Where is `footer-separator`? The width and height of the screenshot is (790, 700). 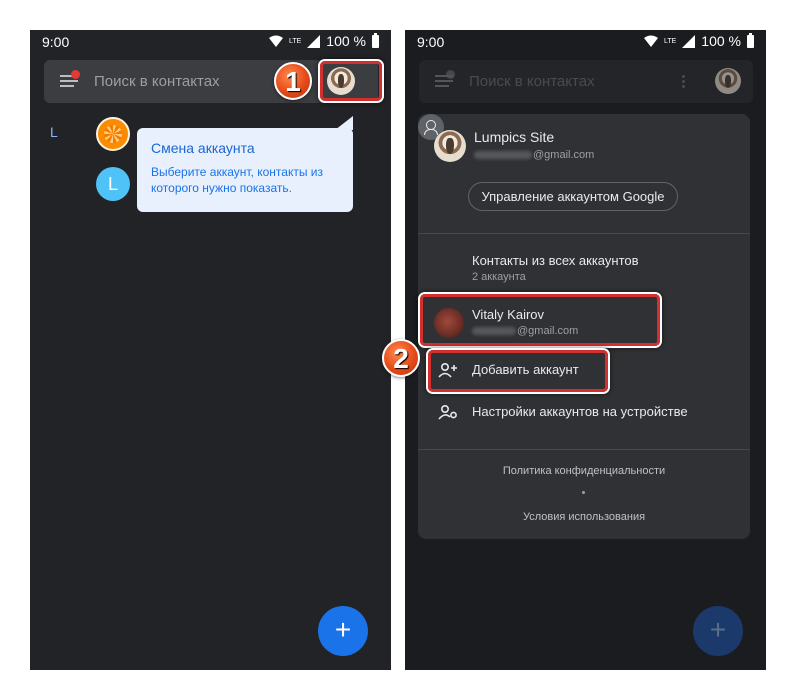
footer-separator is located at coordinates (583, 492).